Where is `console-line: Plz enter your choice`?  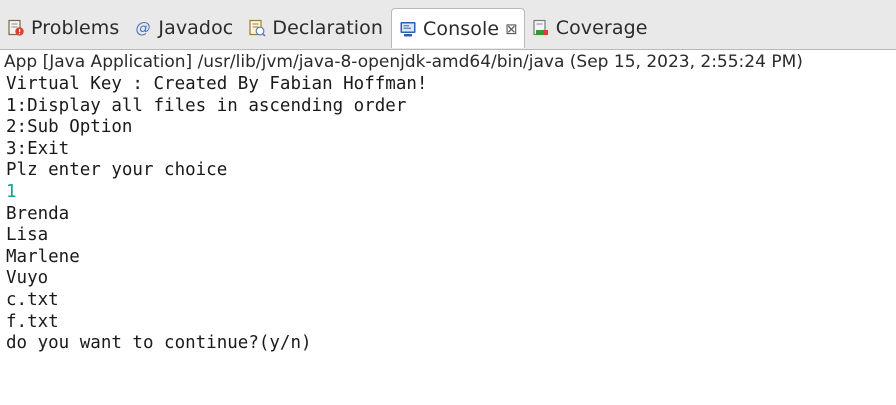 console-line: Plz enter your choice is located at coordinates (117, 170).